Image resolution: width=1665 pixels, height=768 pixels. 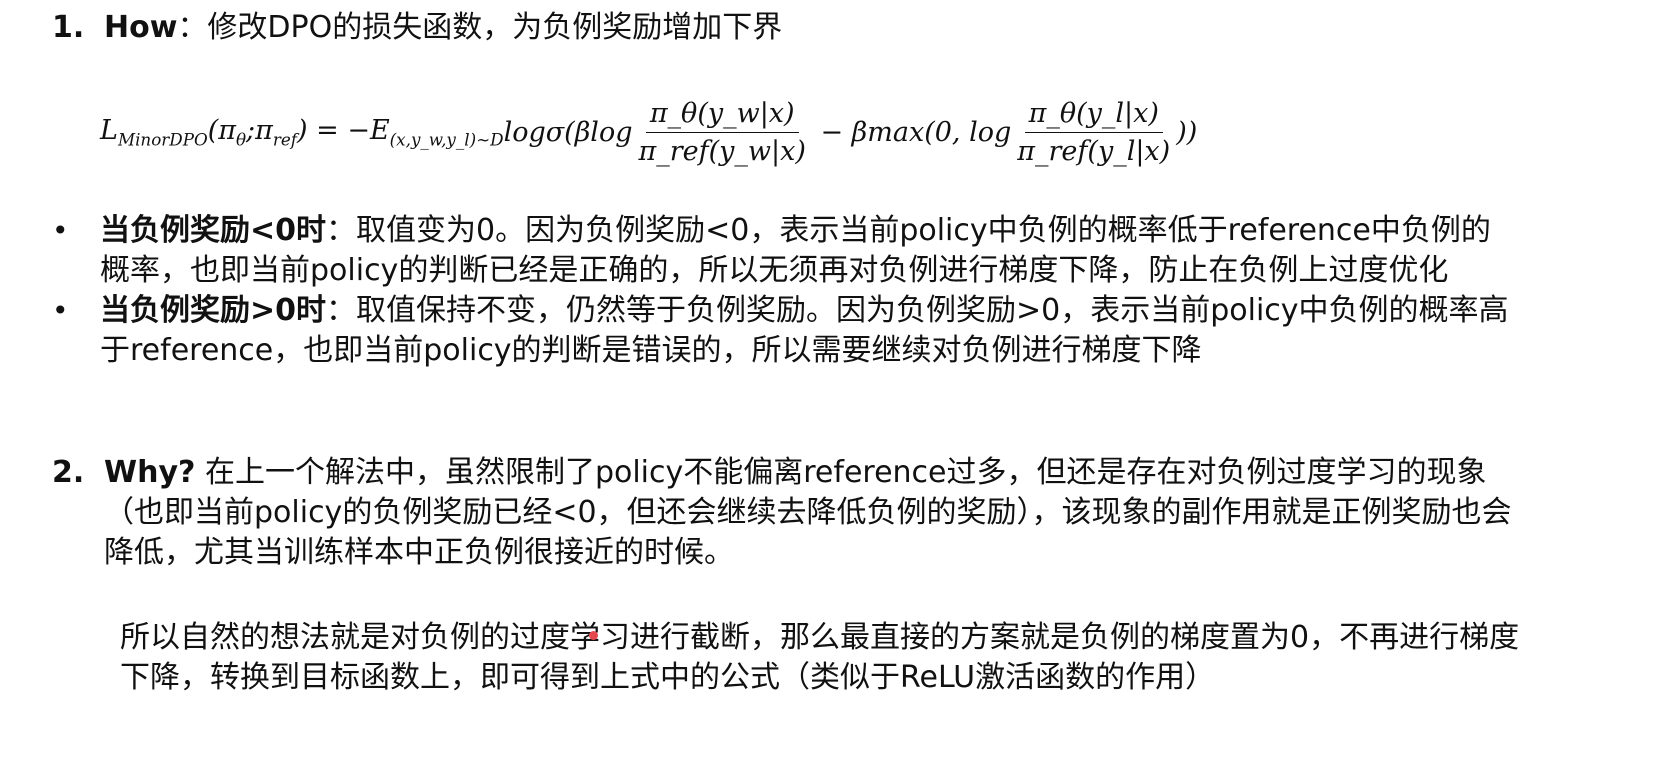 What do you see at coordinates (68, 27) in the screenshot?
I see `section-1-number: 1.` at bounding box center [68, 27].